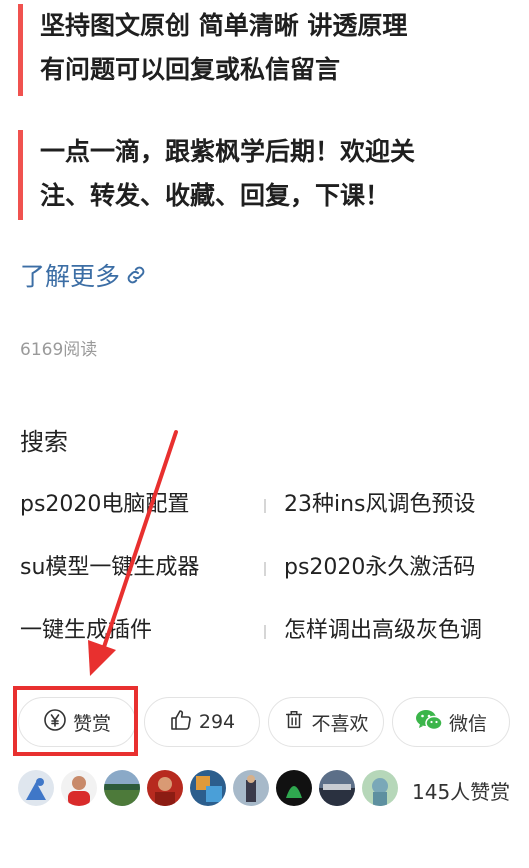 The image size is (529, 868). I want to click on yuan-icon, so click(55, 722).